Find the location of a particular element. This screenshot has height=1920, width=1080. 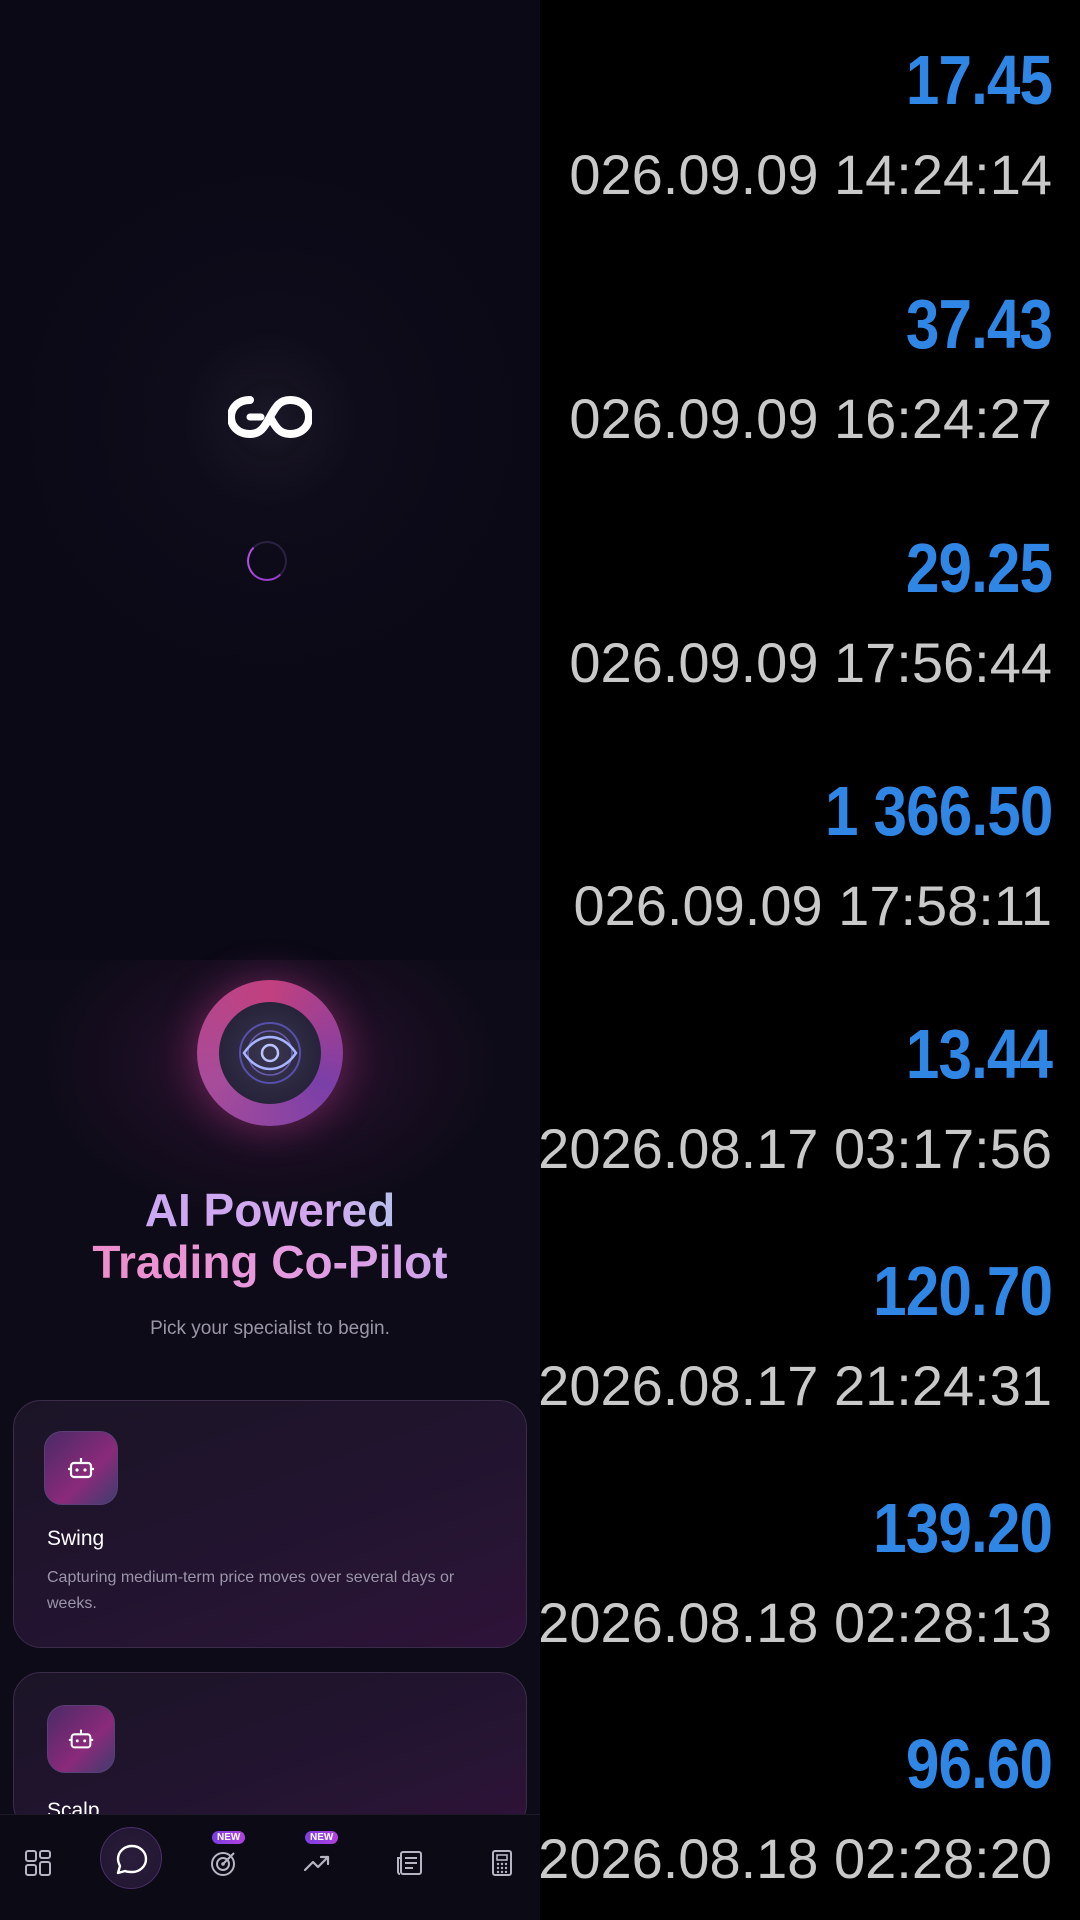

trade-amount: 37.43 is located at coordinates (979, 324).